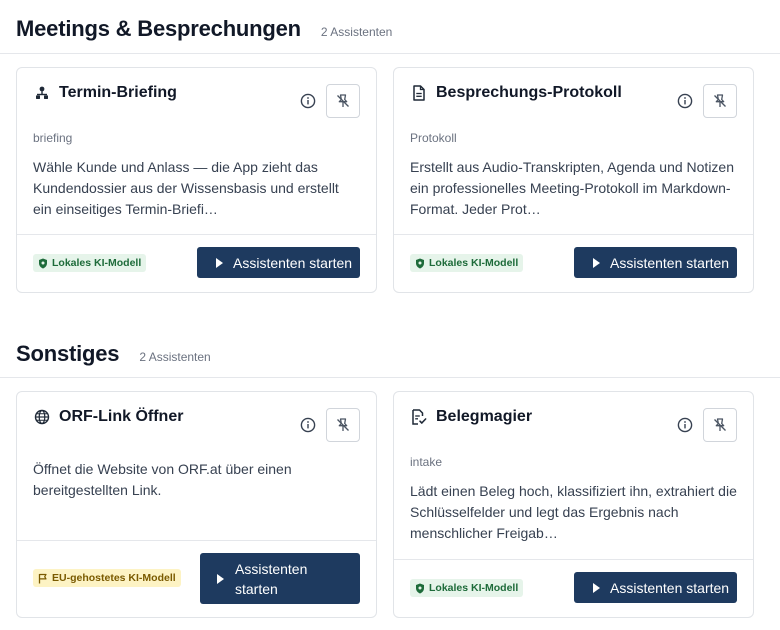 The width and height of the screenshot is (780, 630). What do you see at coordinates (68, 353) in the screenshot?
I see `section-title: Sonstiges` at bounding box center [68, 353].